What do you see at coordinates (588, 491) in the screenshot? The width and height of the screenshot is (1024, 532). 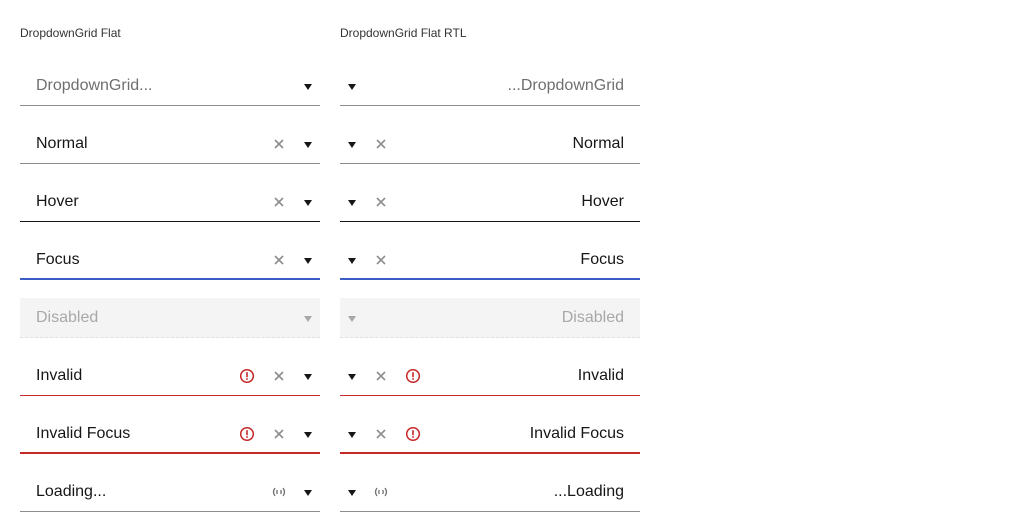 I see `value-text: ...Loading` at bounding box center [588, 491].